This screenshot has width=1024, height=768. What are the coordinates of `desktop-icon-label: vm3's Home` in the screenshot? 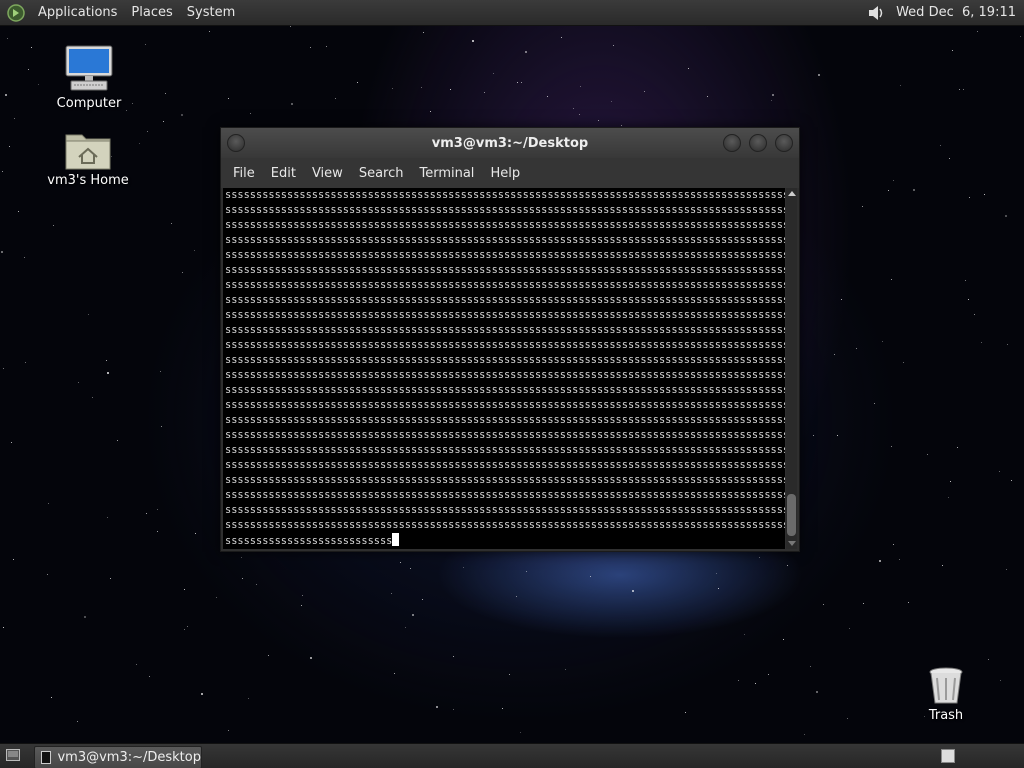 It's located at (88, 180).